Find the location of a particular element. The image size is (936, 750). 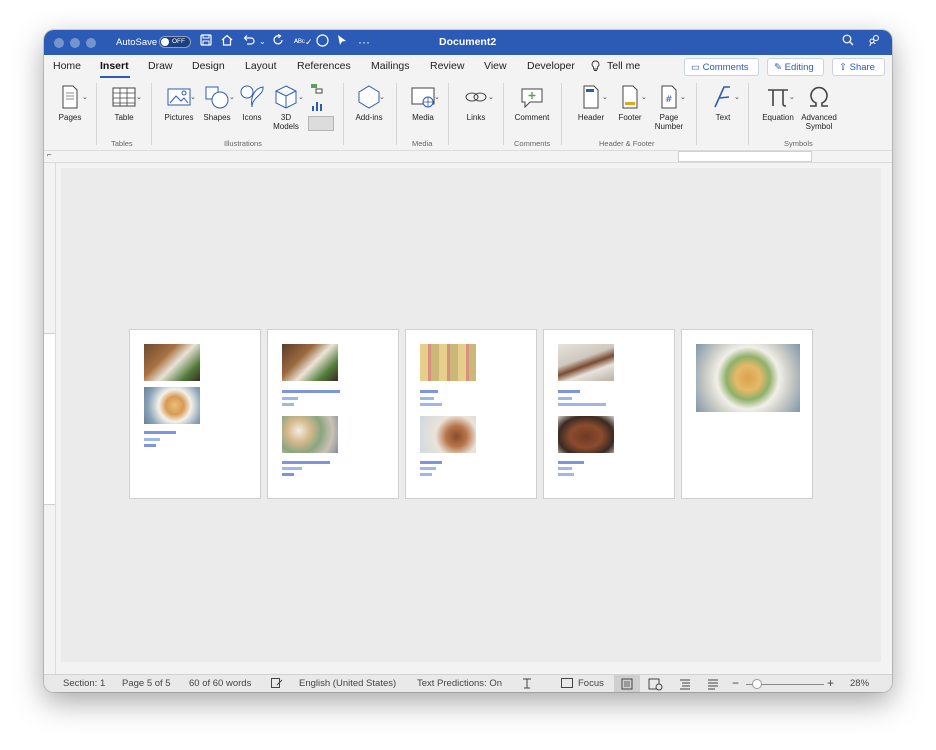

zoom-slider-handle is located at coordinates (757, 684).